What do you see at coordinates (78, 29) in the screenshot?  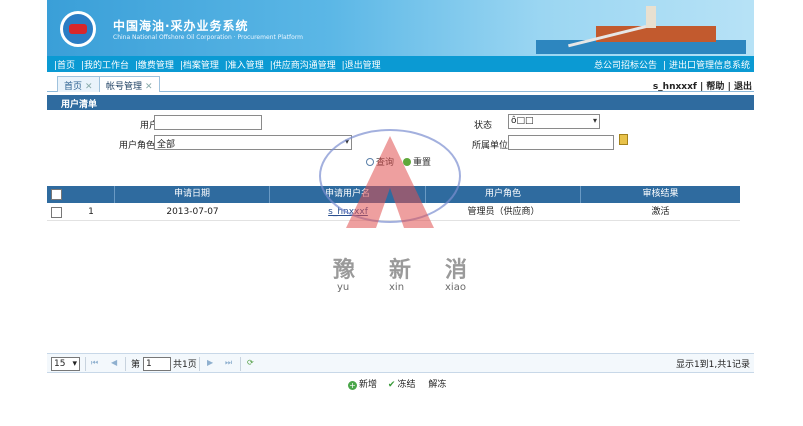 I see `cnooc-logo-icon` at bounding box center [78, 29].